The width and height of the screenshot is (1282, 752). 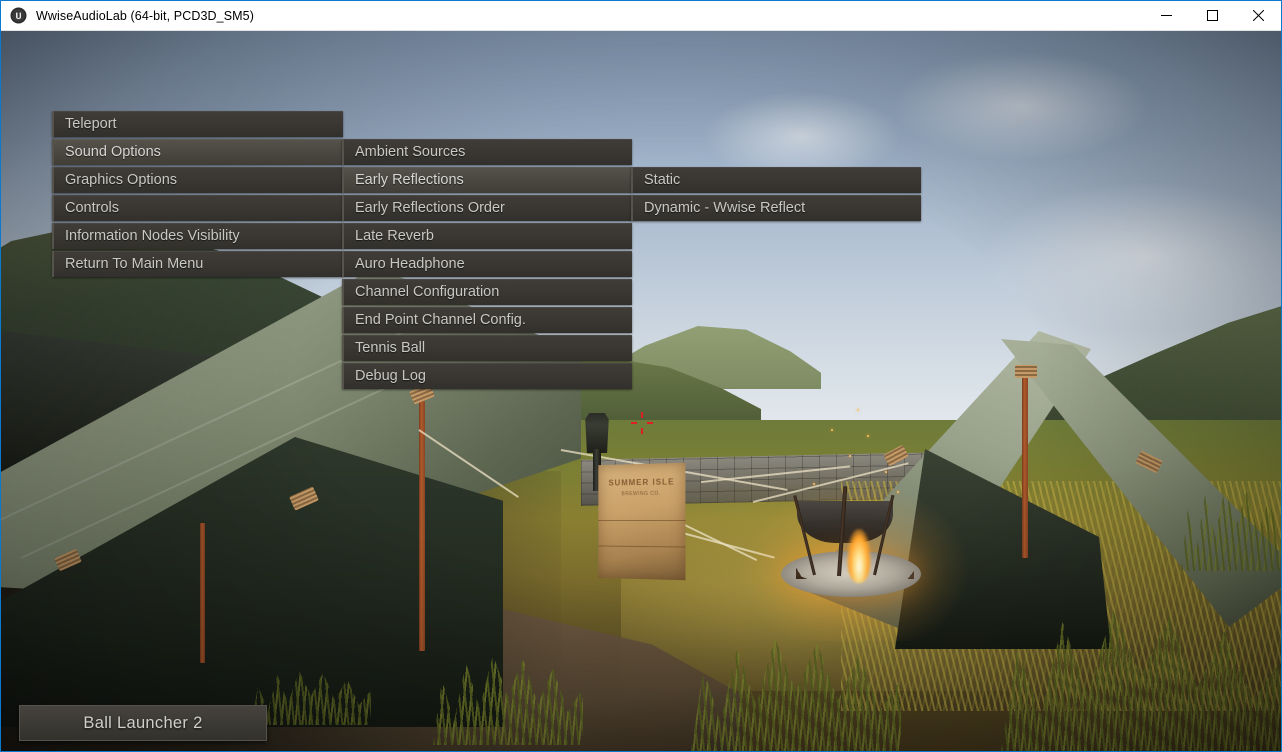 What do you see at coordinates (197, 152) in the screenshot?
I see `menu-item-col1-sound-options: Sound Options` at bounding box center [197, 152].